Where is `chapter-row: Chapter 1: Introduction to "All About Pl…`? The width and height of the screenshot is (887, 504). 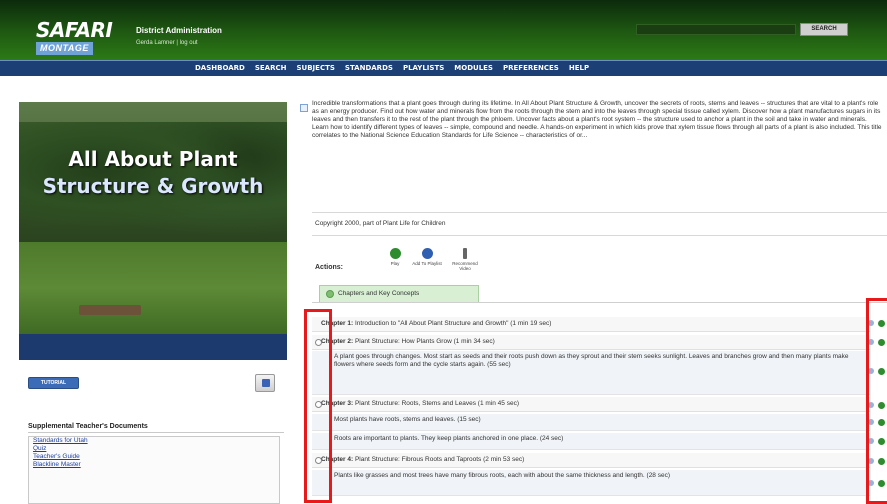
chapter-row: Chapter 1: Introduction to "All About Pl… is located at coordinates (591, 324).